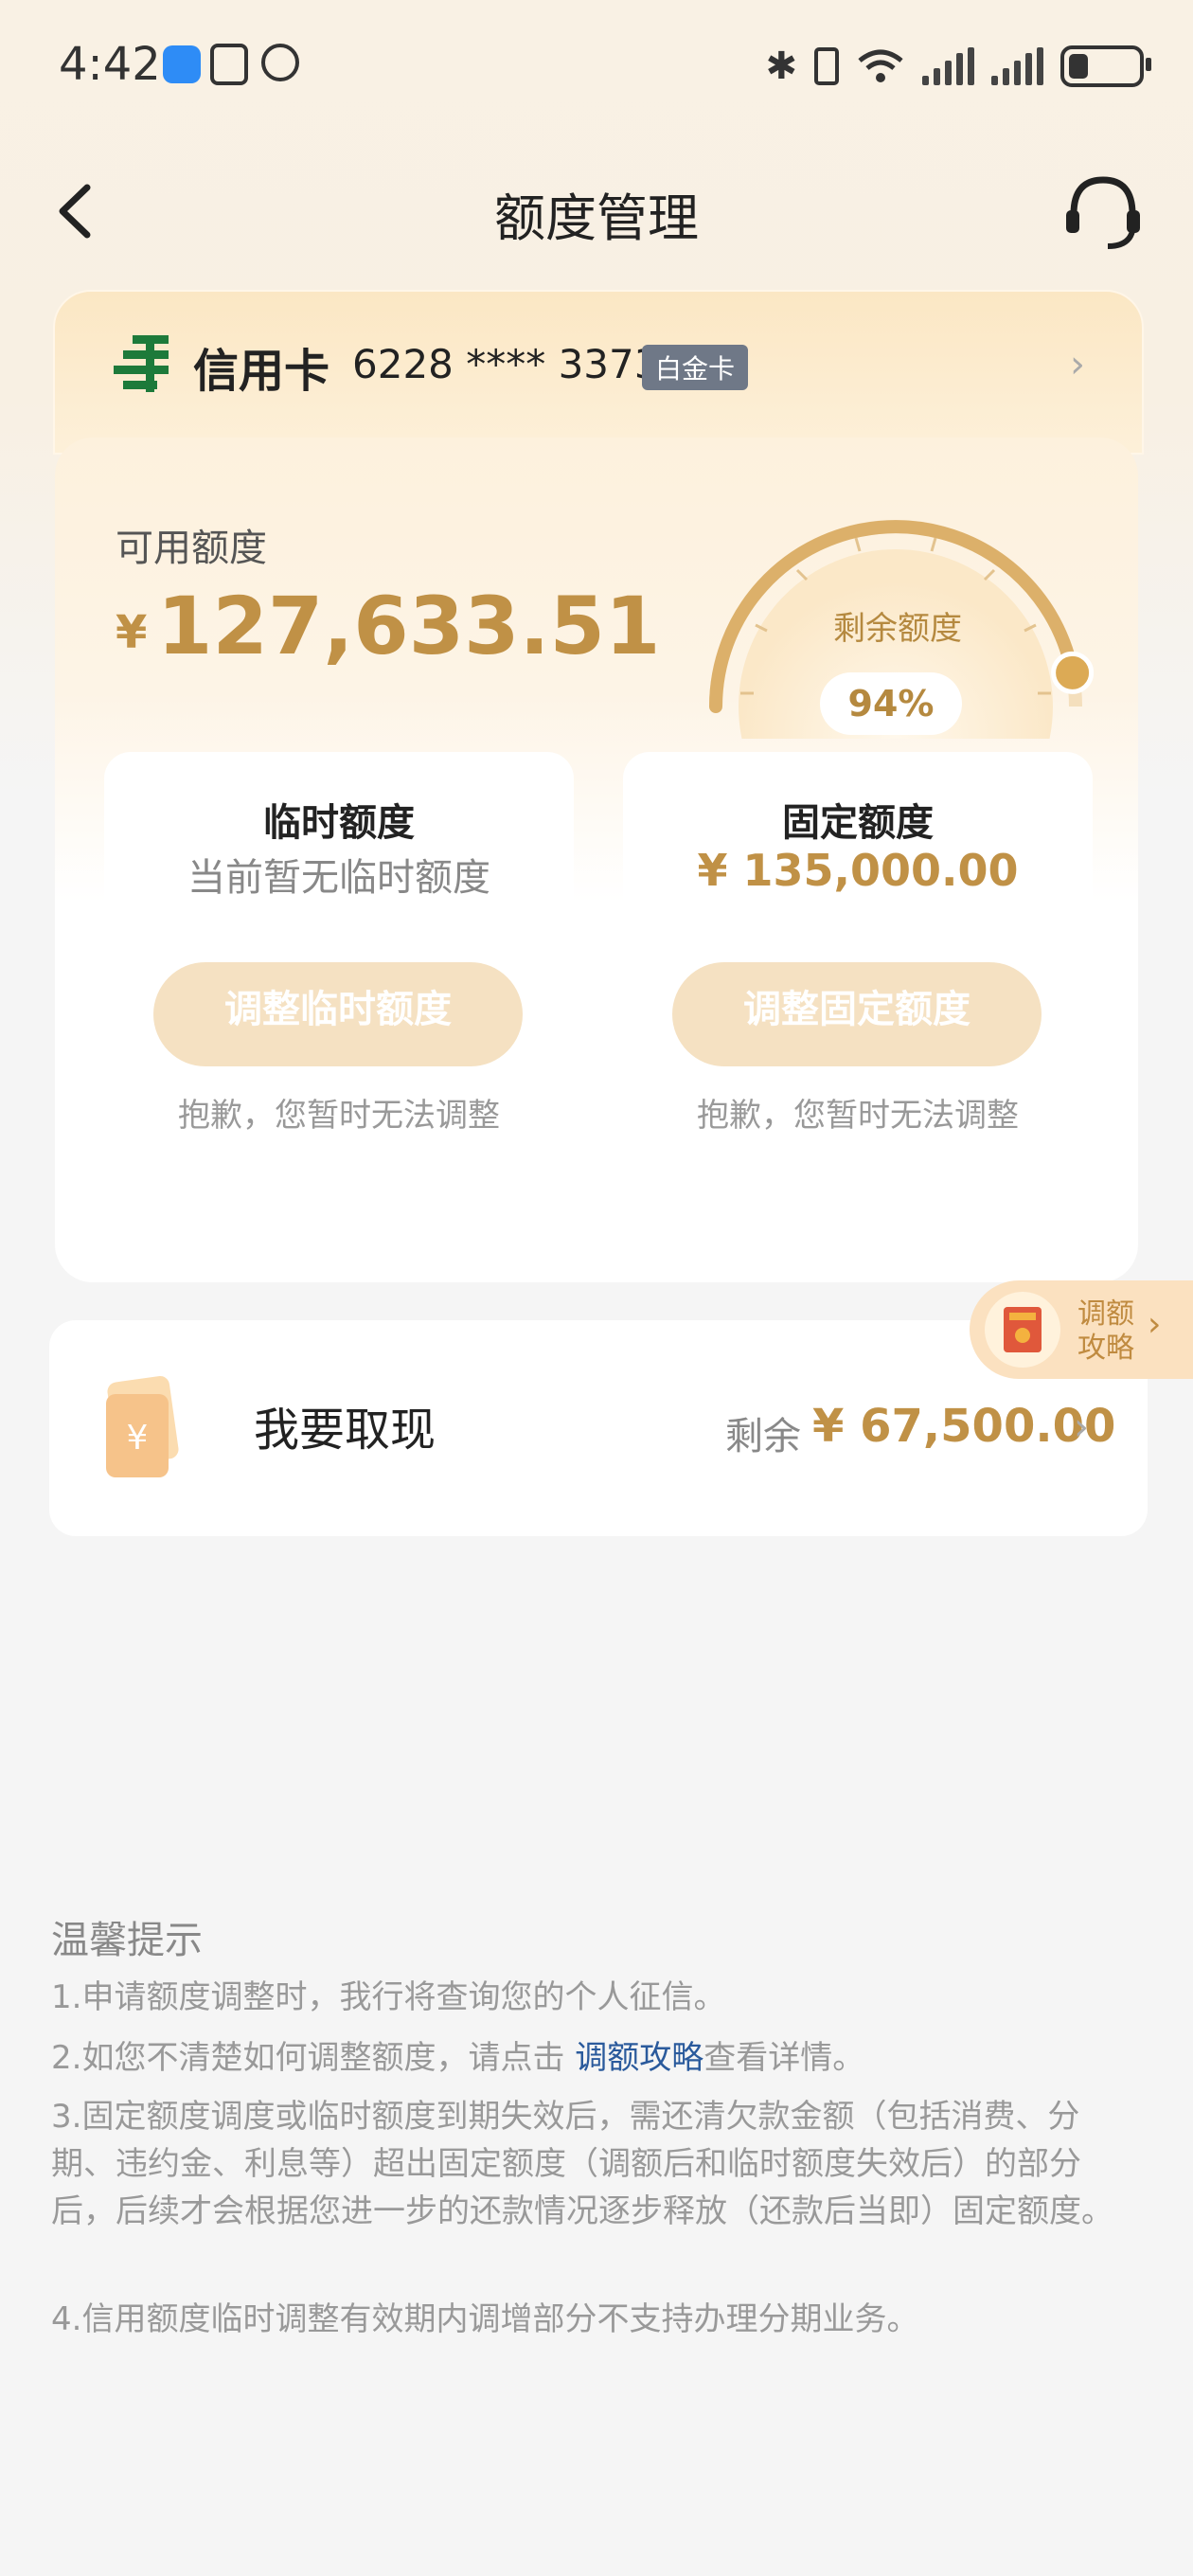 The image size is (1193, 2576). Describe the element at coordinates (338, 1014) in the screenshot. I see `adjust-temp-limit-button: 调整临时额度` at that location.